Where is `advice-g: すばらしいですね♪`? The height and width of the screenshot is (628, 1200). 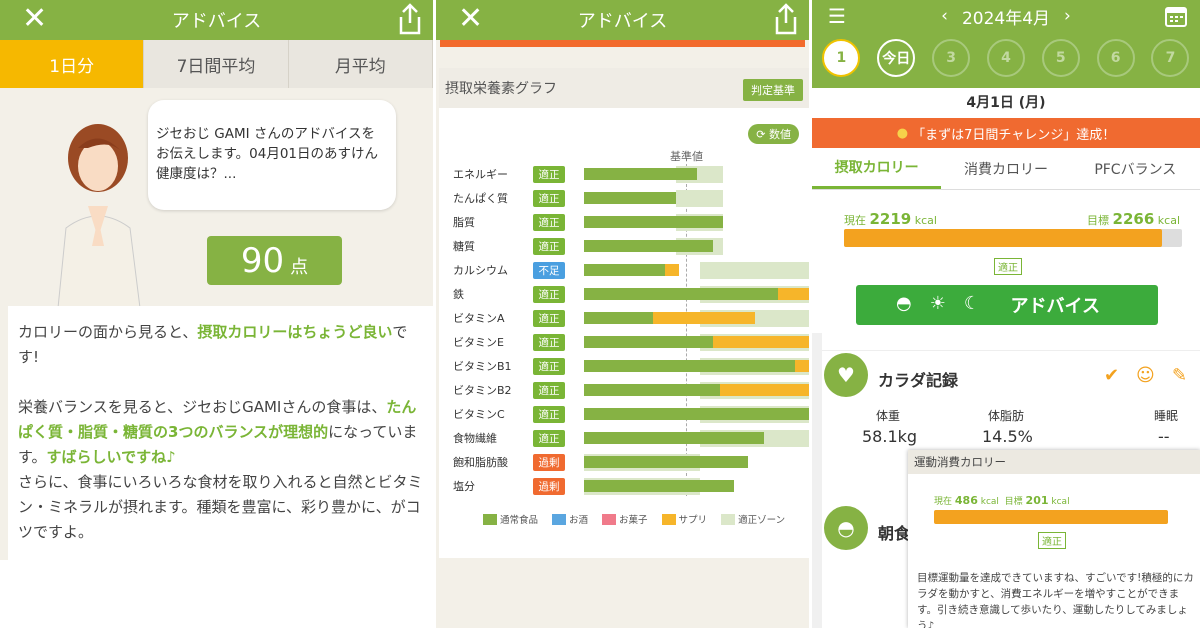 advice-g: すばらしいですね♪ is located at coordinates (111, 457).